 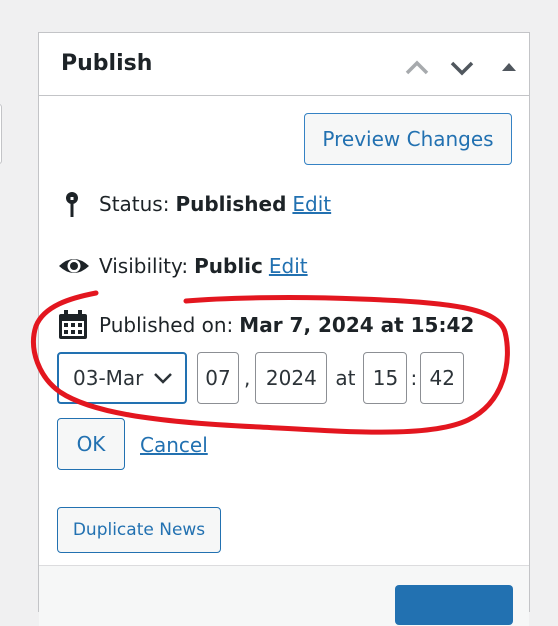 I want to click on year-input: 2024, so click(x=291, y=378).